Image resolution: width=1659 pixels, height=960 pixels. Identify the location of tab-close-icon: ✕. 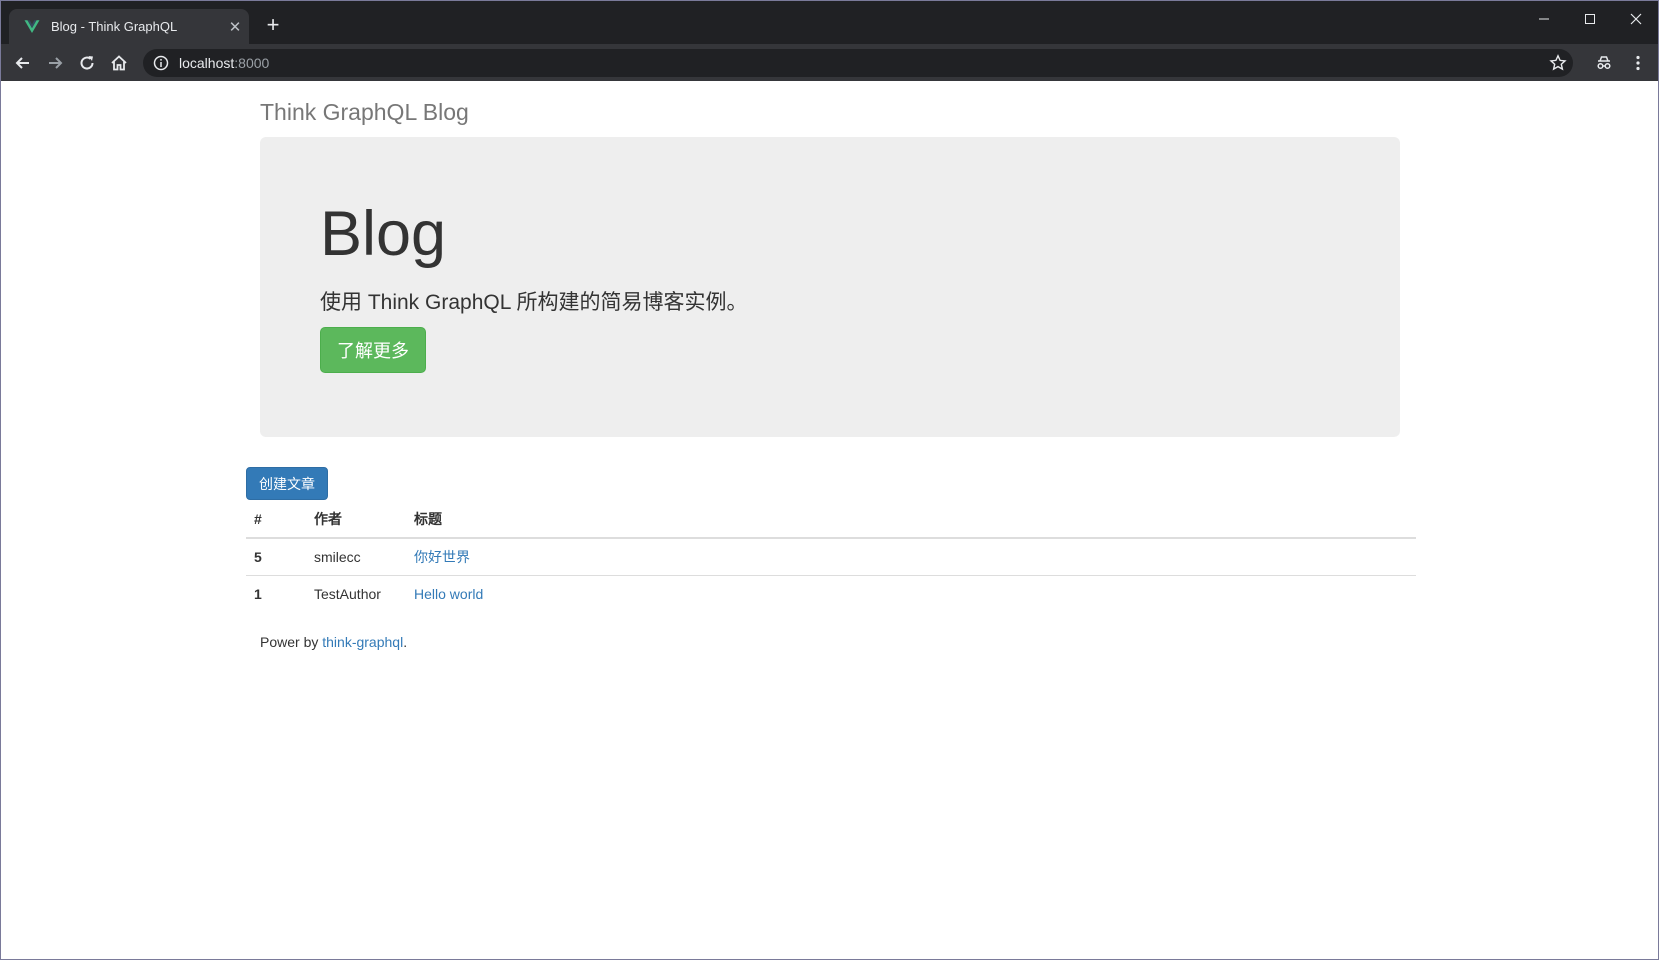
(235, 27).